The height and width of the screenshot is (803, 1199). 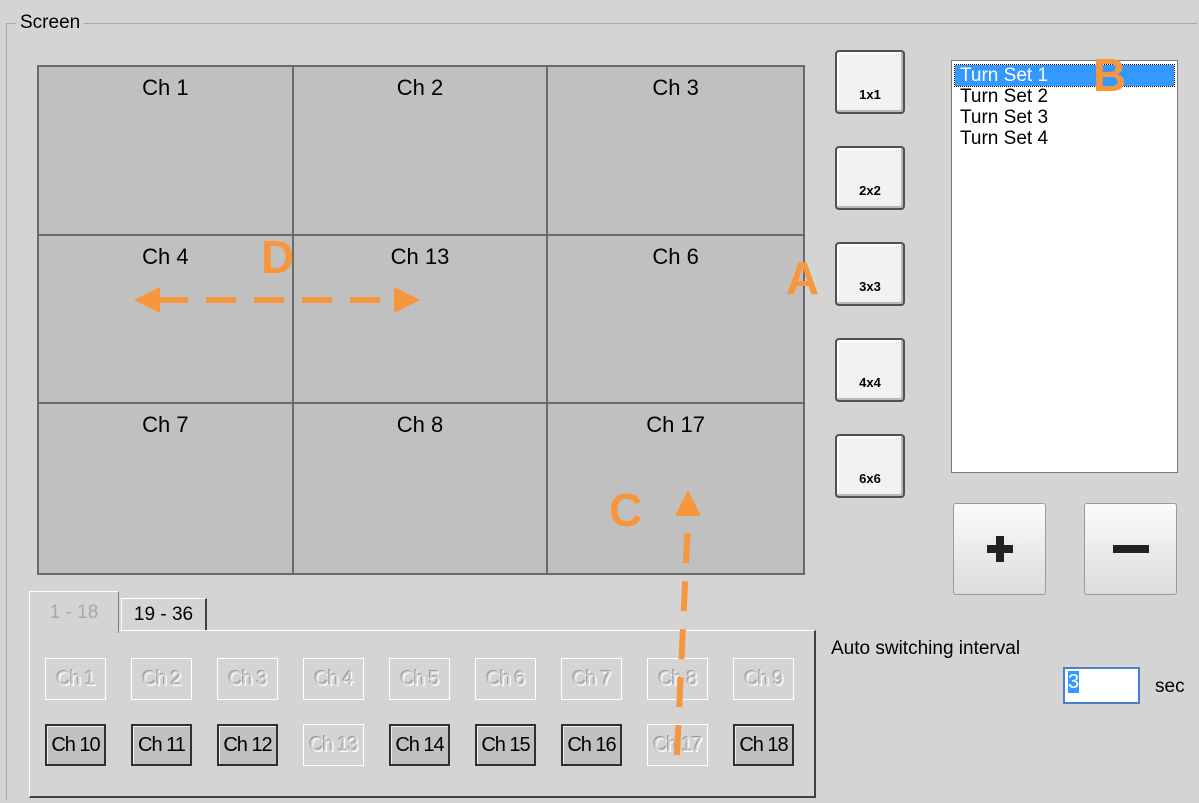 I want to click on layout-4x4-button: 4x4, so click(x=870, y=370).